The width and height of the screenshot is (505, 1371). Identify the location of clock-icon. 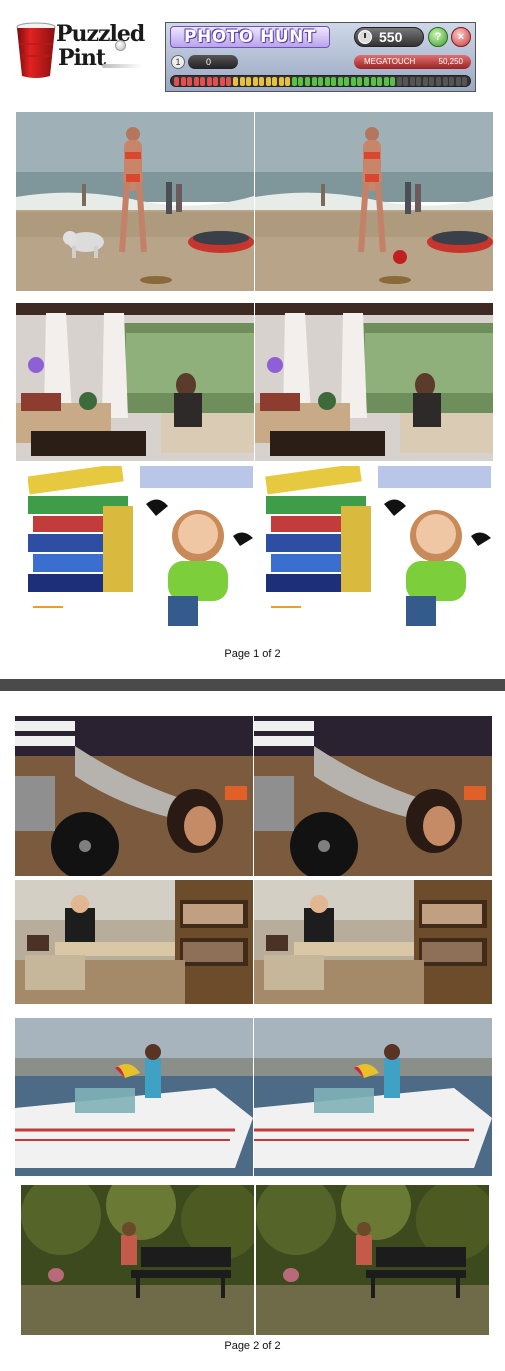
(365, 37).